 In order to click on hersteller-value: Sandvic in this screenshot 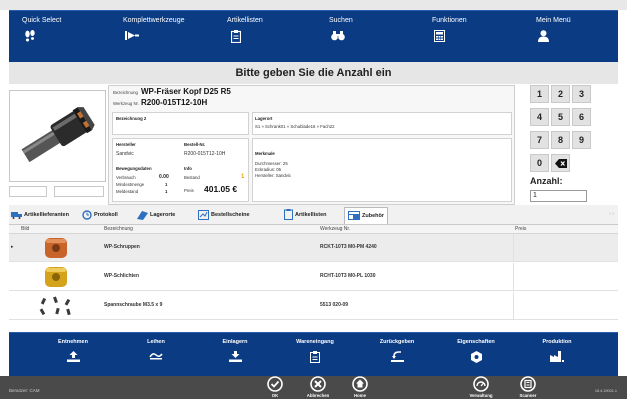, I will do `click(125, 154)`.